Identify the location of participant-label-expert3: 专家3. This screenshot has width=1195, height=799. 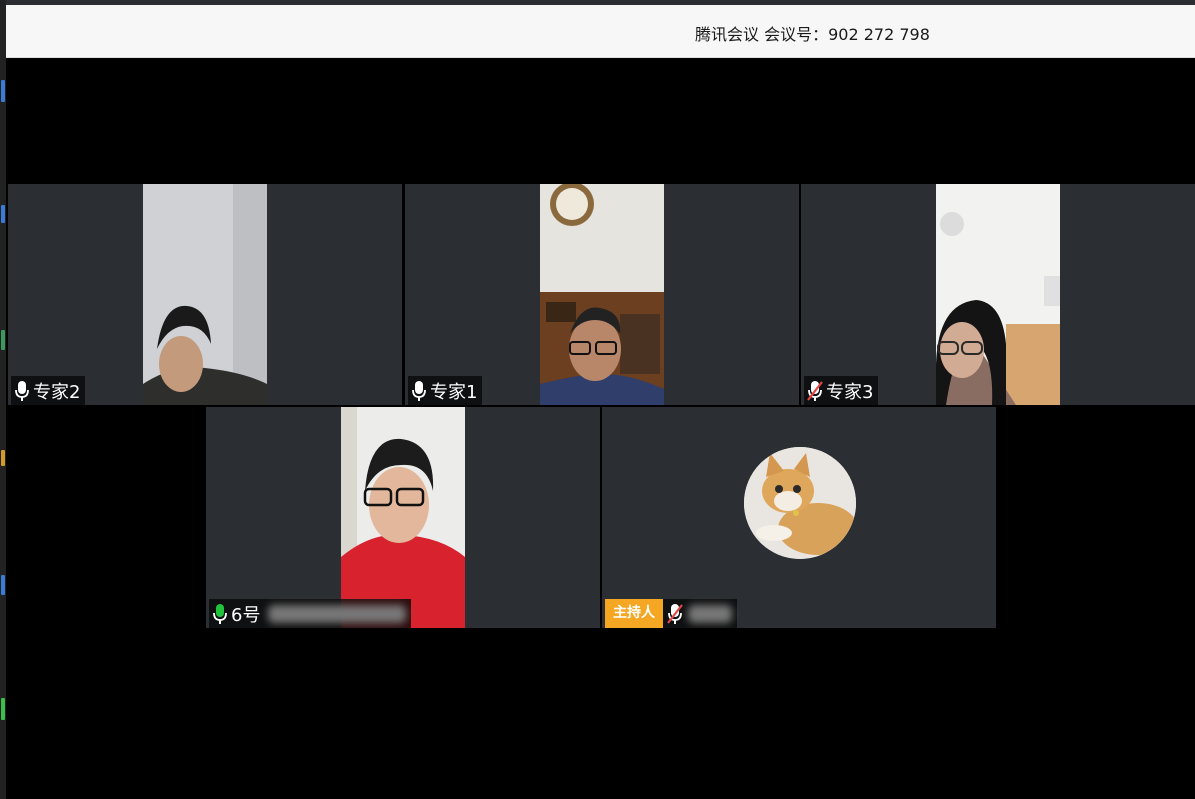
(841, 390).